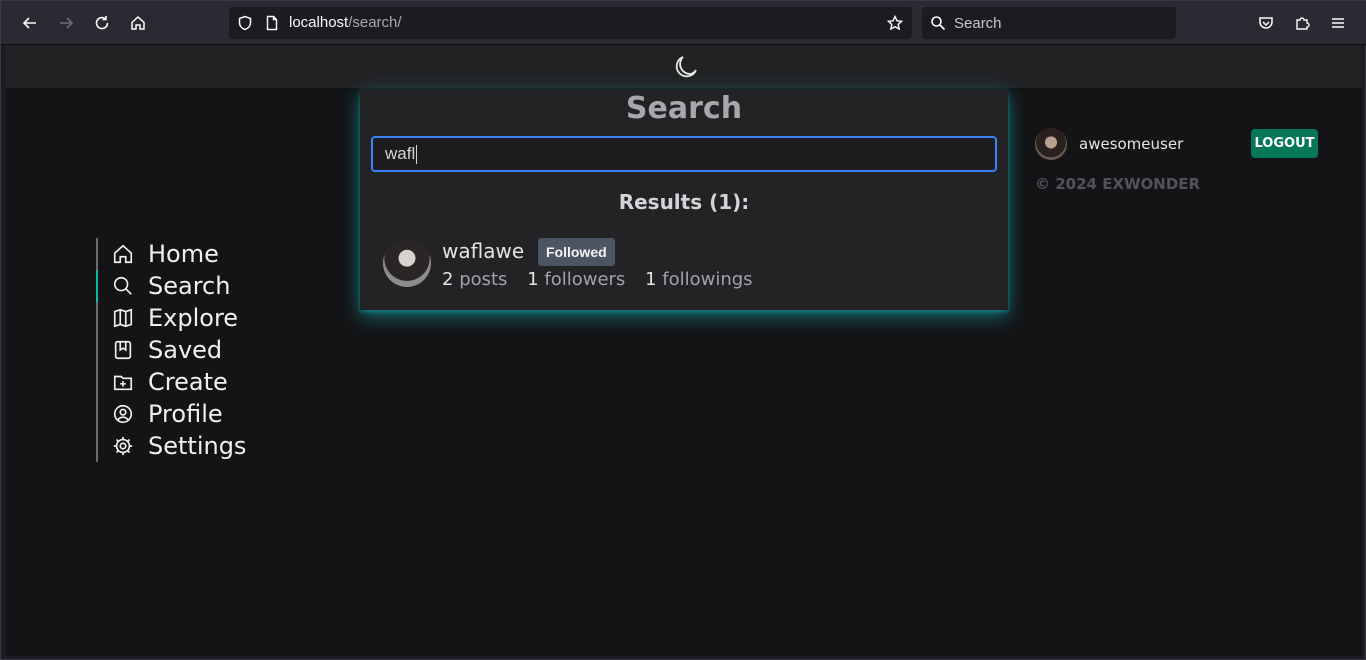 Image resolution: width=1366 pixels, height=660 pixels. I want to click on followers-stat: 1 followers, so click(576, 279).